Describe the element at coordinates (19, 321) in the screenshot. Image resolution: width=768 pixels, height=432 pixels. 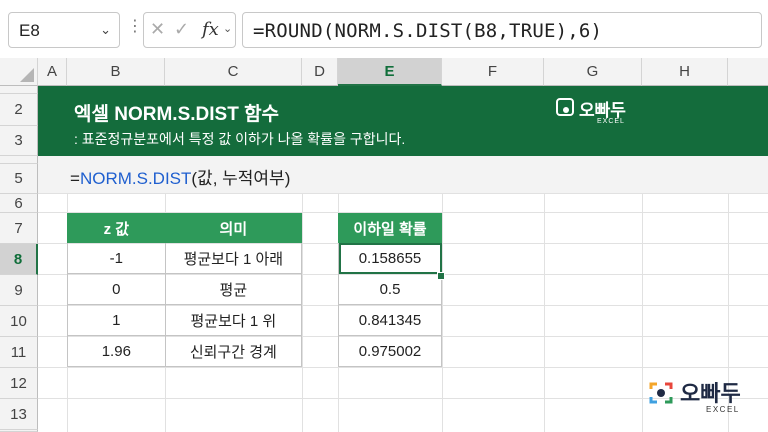
I see `row-header-10: 10` at that location.